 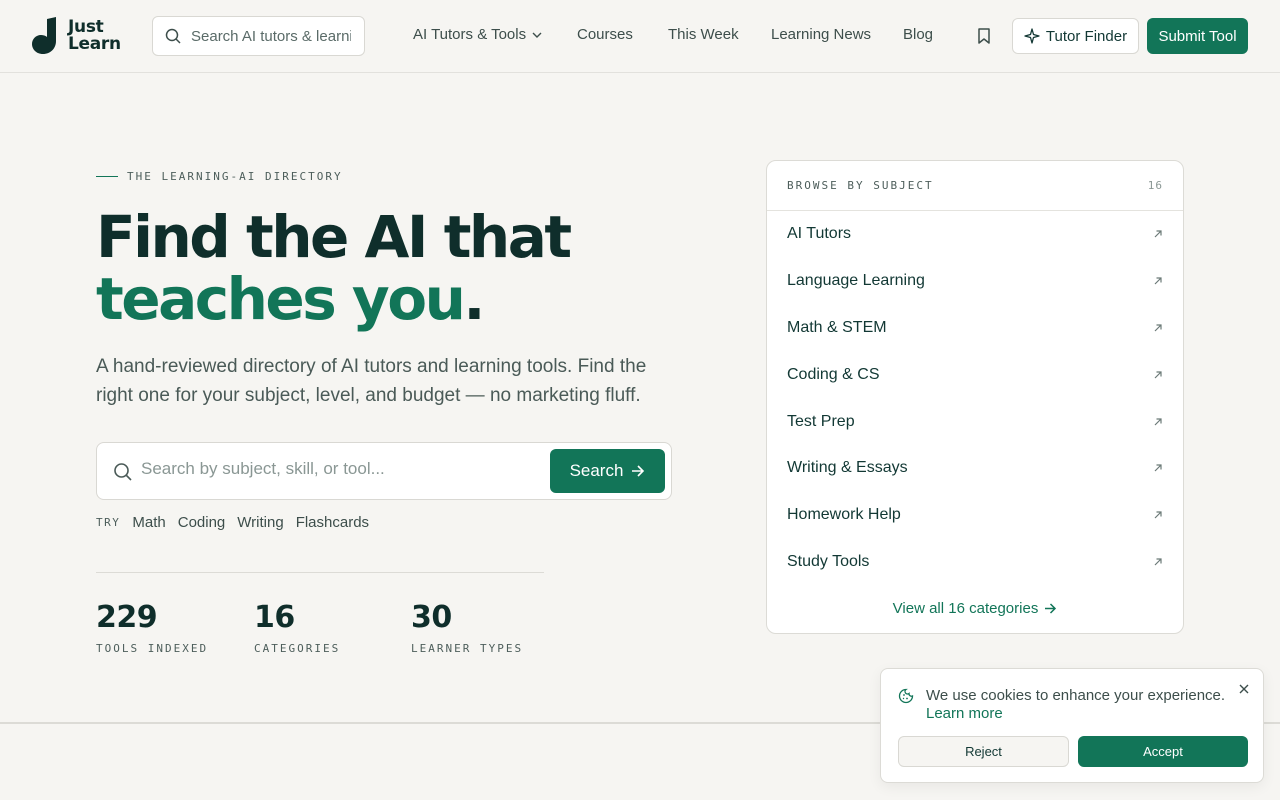 I want to click on stat-caption: TOOLS INDEXED, so click(x=152, y=648).